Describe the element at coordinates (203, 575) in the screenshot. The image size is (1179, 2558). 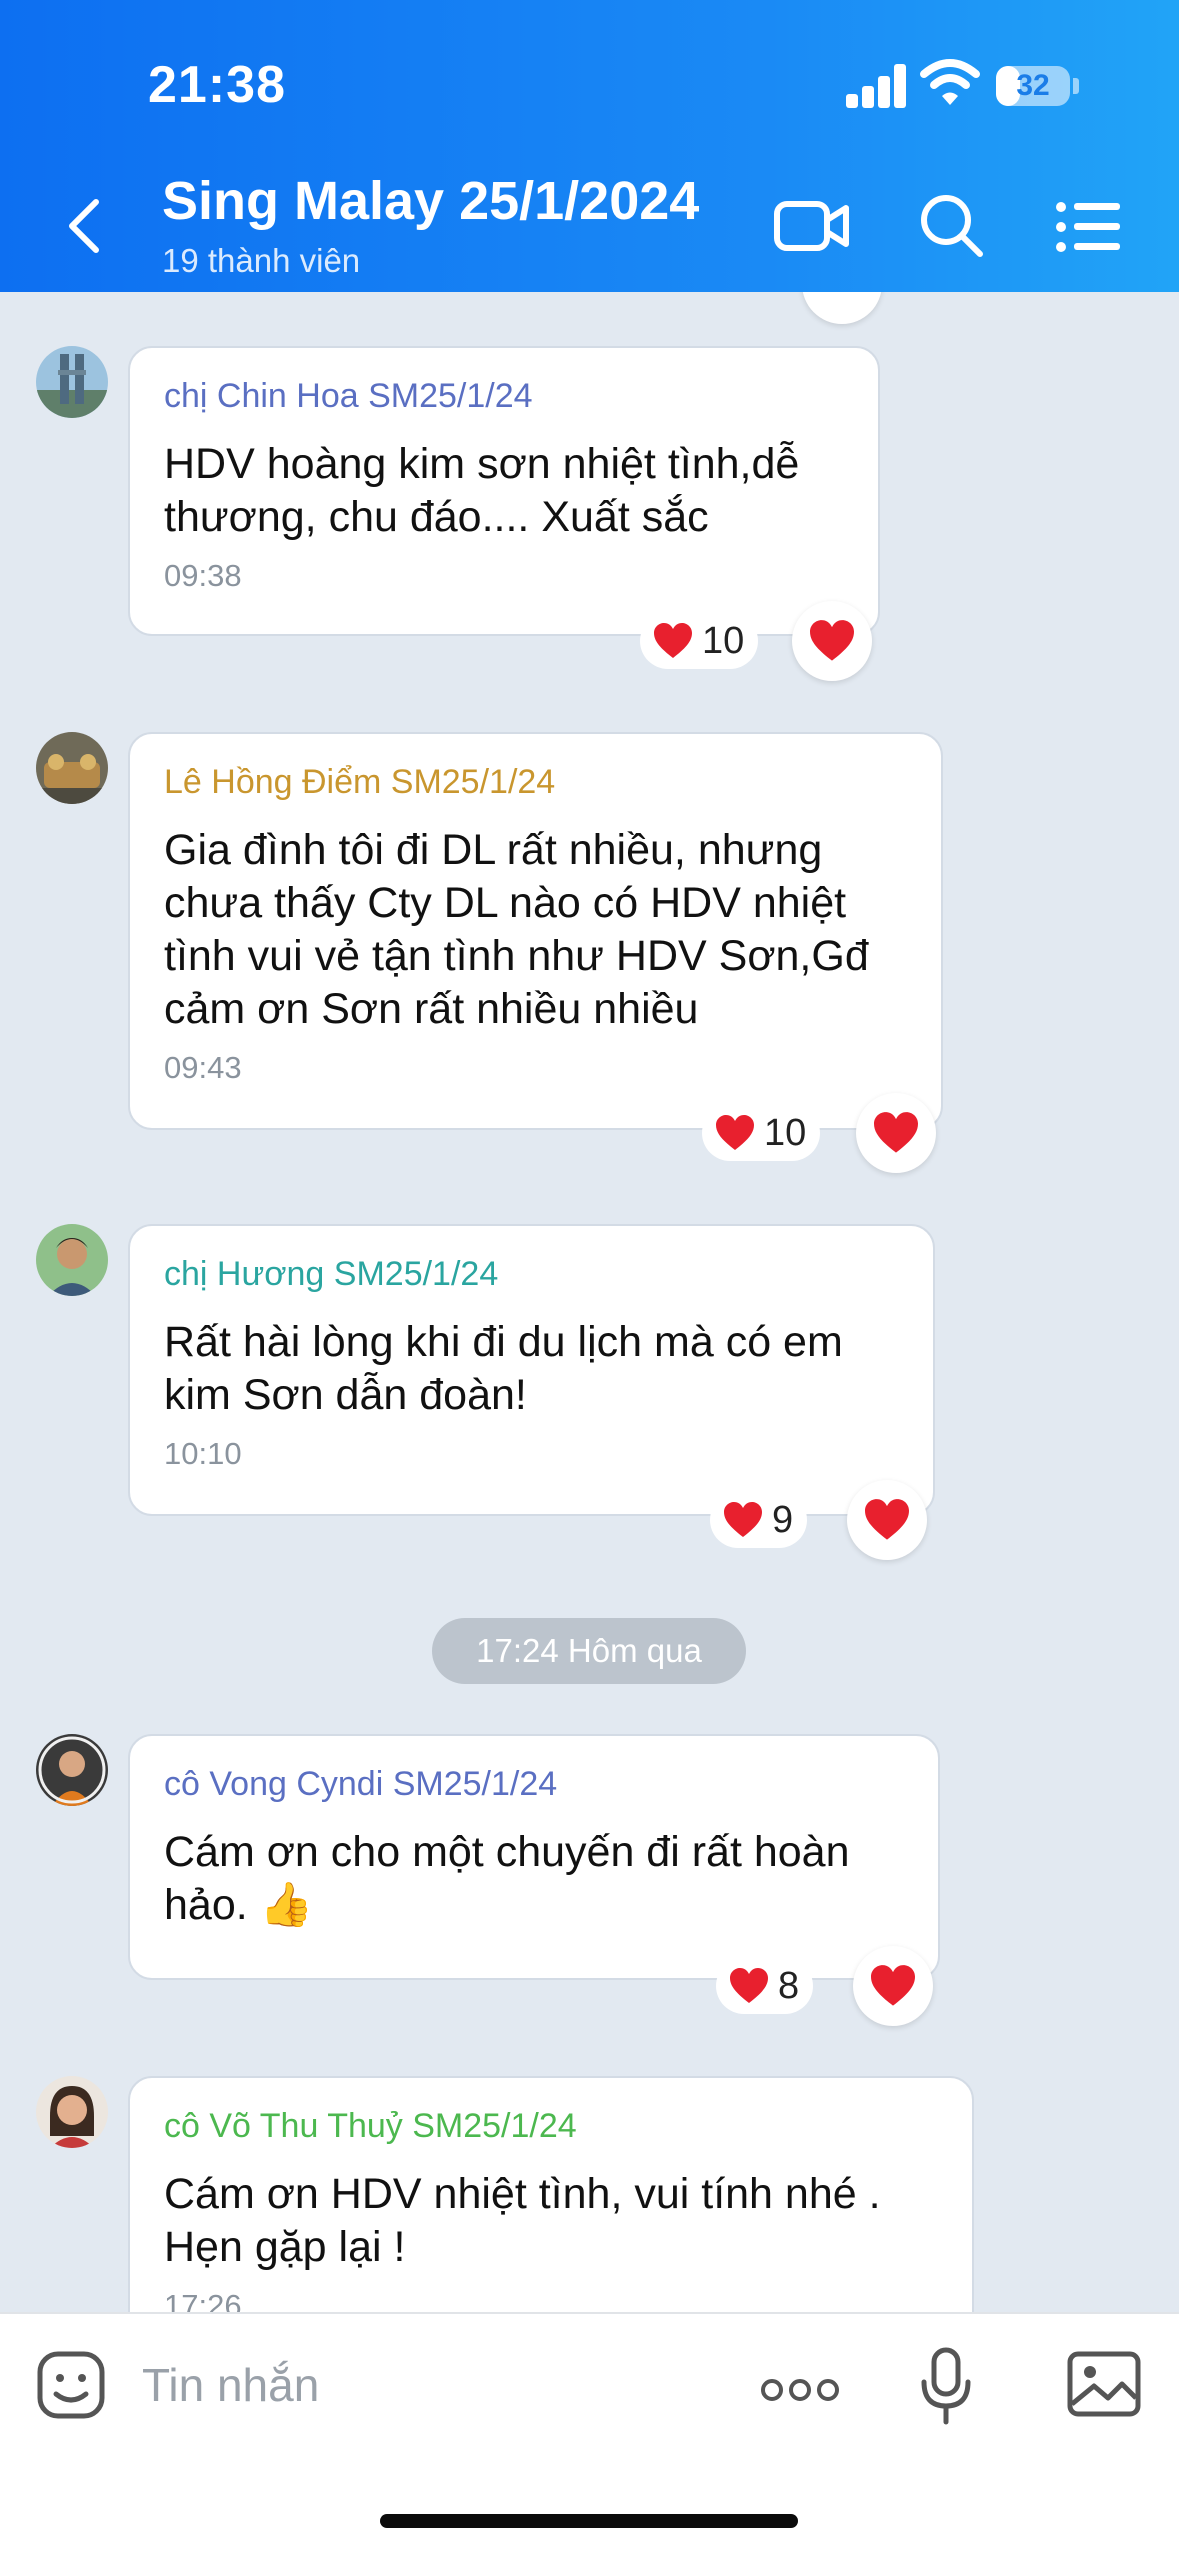
I see `message-time: 09:38` at that location.